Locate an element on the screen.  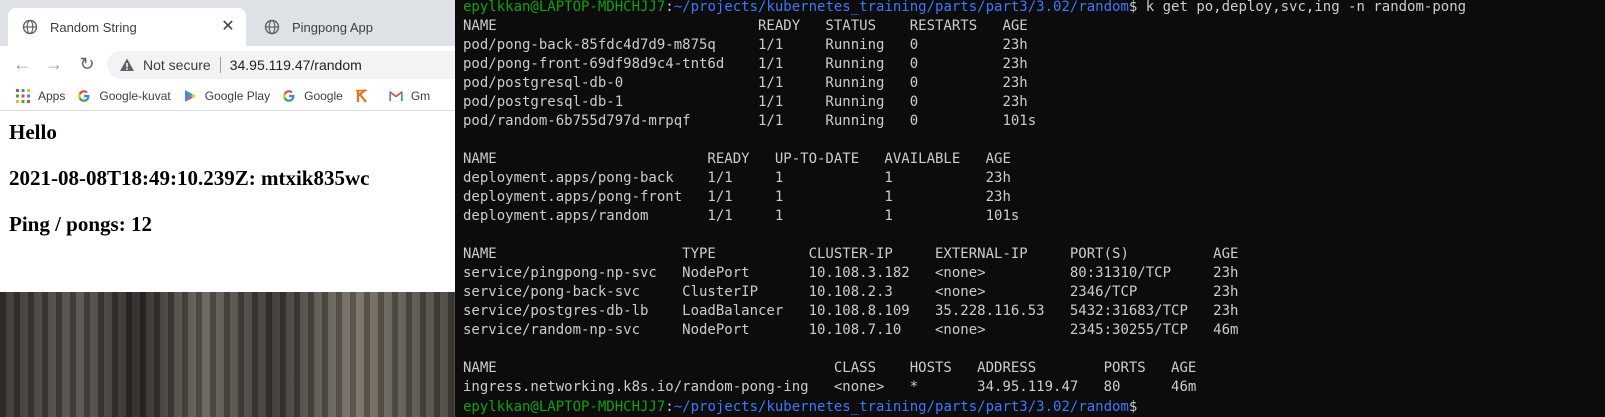
browser-toolbar: ← → ↻ Not secure 34.95.119.47/random is located at coordinates (227, 64).